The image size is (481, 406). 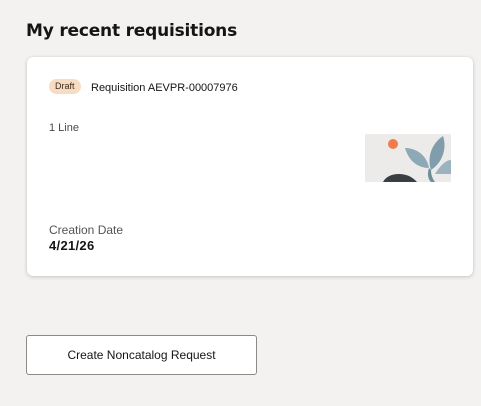 I want to click on botanical-thumbnail-icon, so click(x=408, y=158).